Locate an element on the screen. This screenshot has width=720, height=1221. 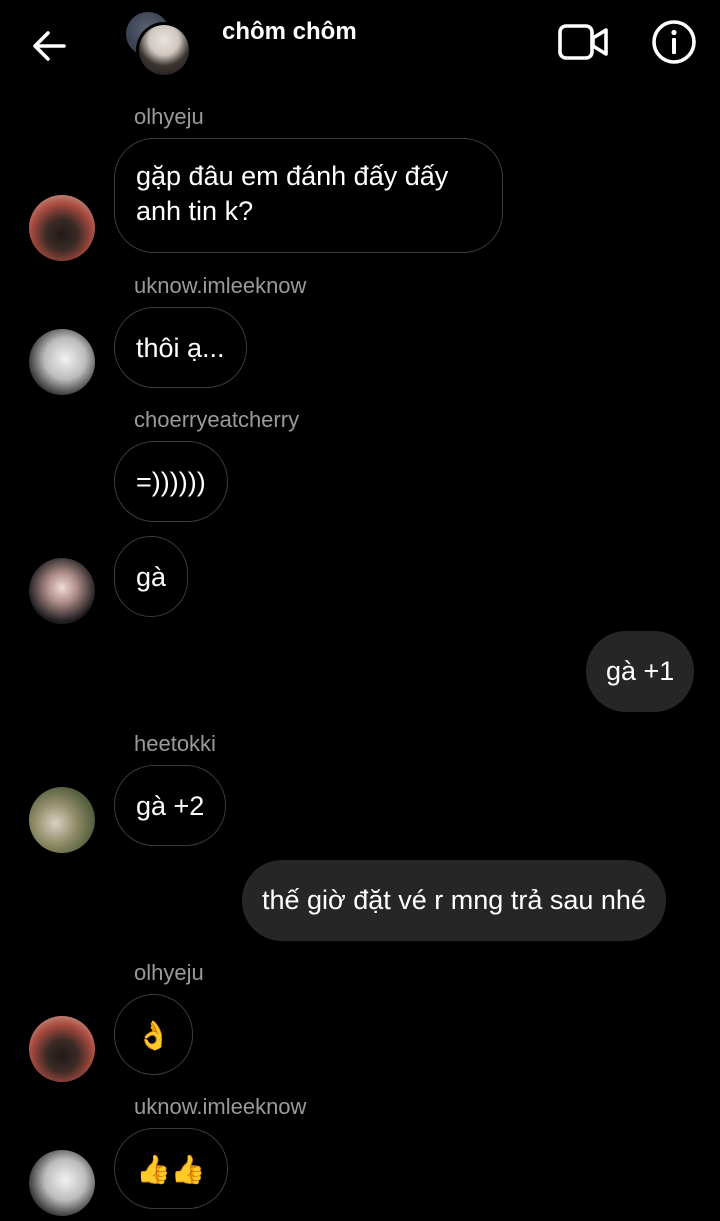
arrow-left-icon is located at coordinates (49, 46).